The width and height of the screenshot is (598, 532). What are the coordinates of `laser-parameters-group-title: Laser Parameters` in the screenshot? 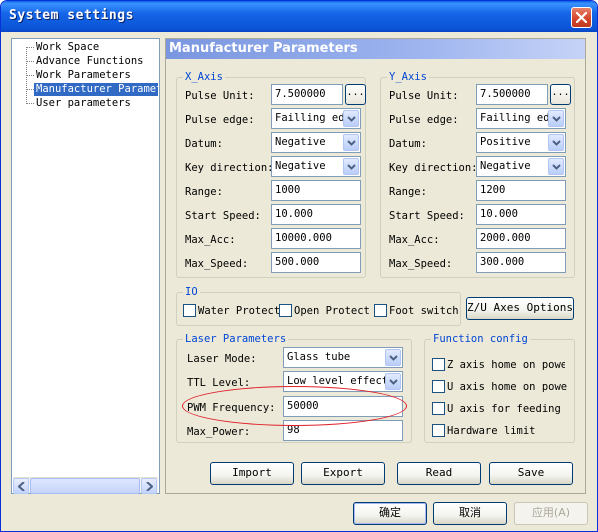 It's located at (236, 339).